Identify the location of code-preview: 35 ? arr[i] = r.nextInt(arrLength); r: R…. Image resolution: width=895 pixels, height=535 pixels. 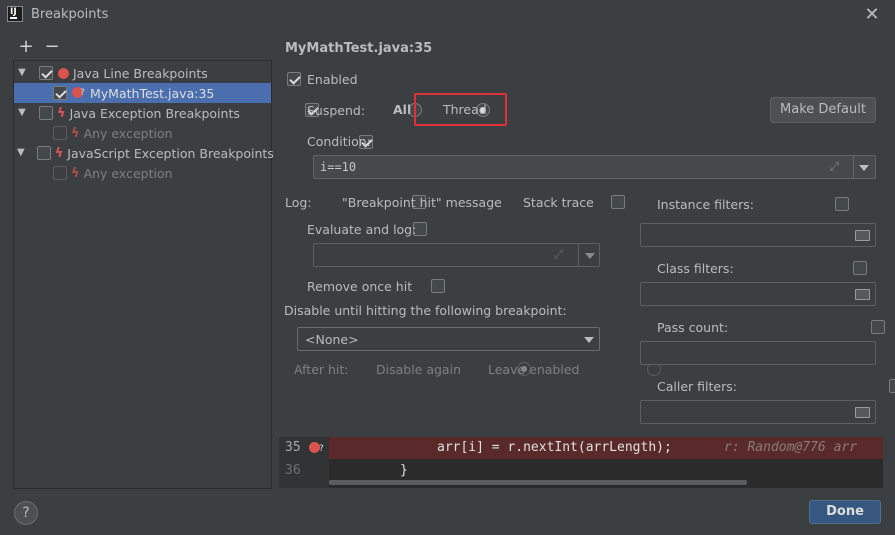
(581, 462).